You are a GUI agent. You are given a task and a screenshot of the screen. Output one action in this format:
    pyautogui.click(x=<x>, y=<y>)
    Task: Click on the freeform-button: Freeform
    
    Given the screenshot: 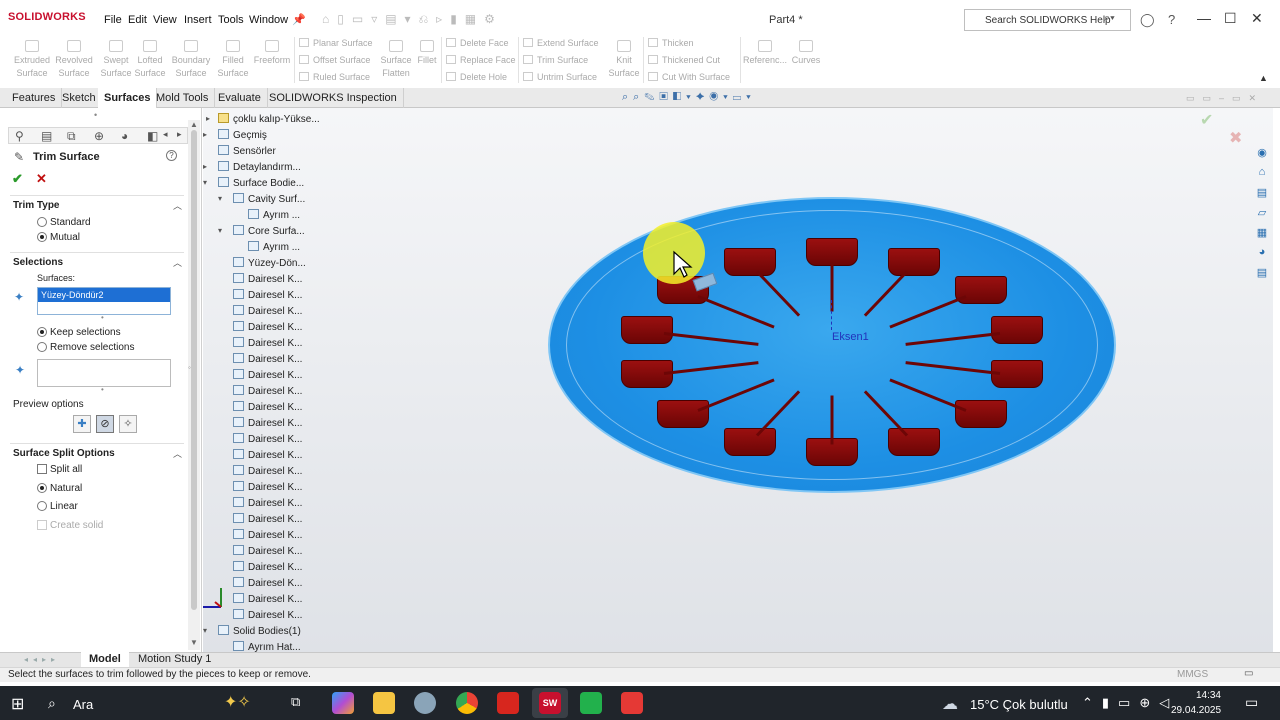 What is the action you would take?
    pyautogui.click(x=272, y=53)
    